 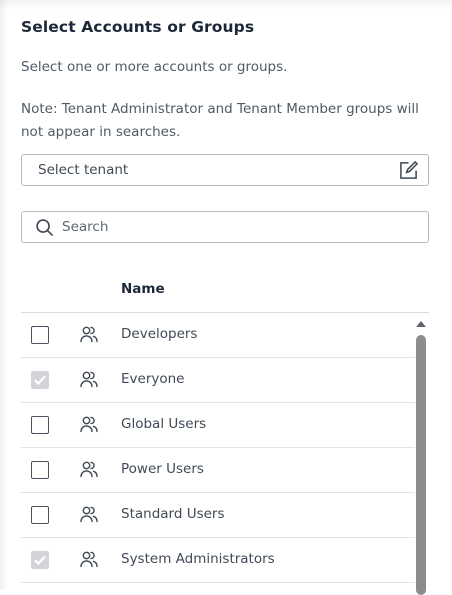 What do you see at coordinates (164, 424) in the screenshot?
I see `row-name: Global Users` at bounding box center [164, 424].